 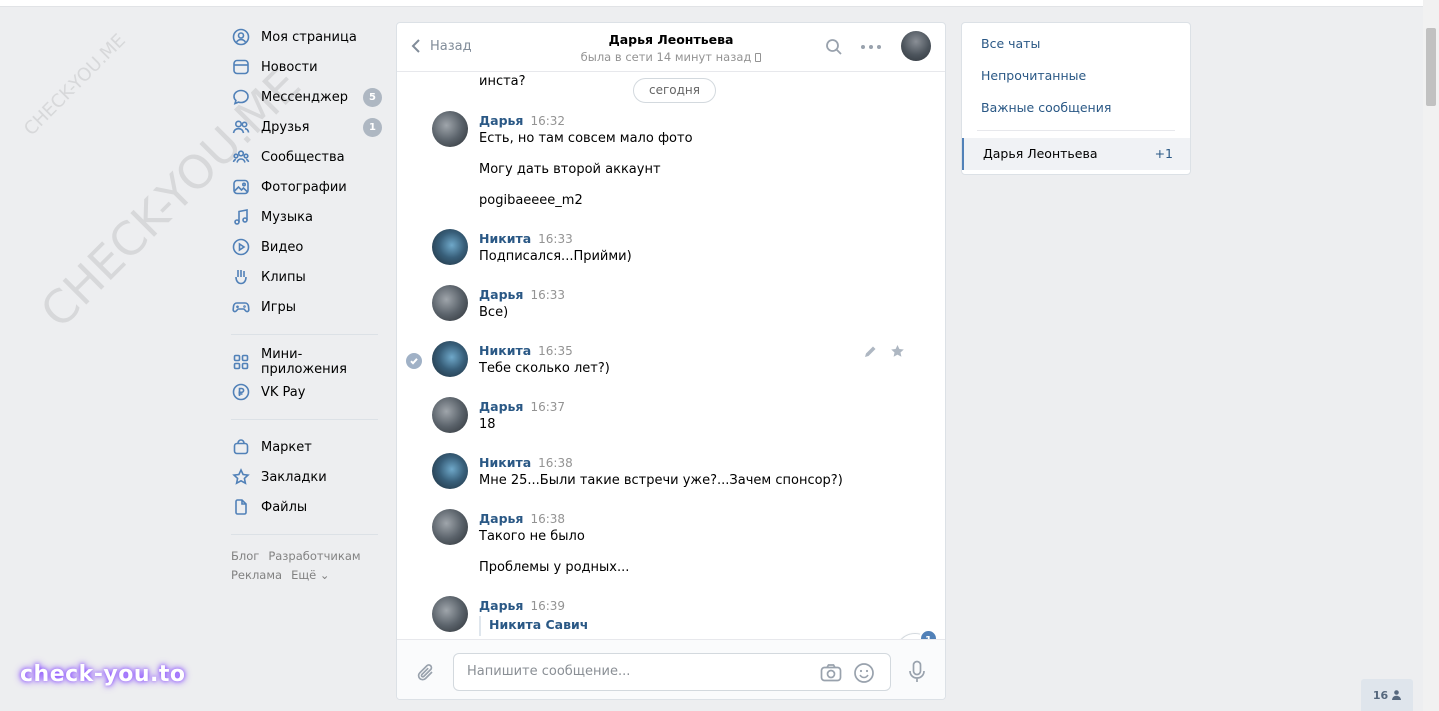 What do you see at coordinates (414, 361) in the screenshot?
I see `selected-check-icon` at bounding box center [414, 361].